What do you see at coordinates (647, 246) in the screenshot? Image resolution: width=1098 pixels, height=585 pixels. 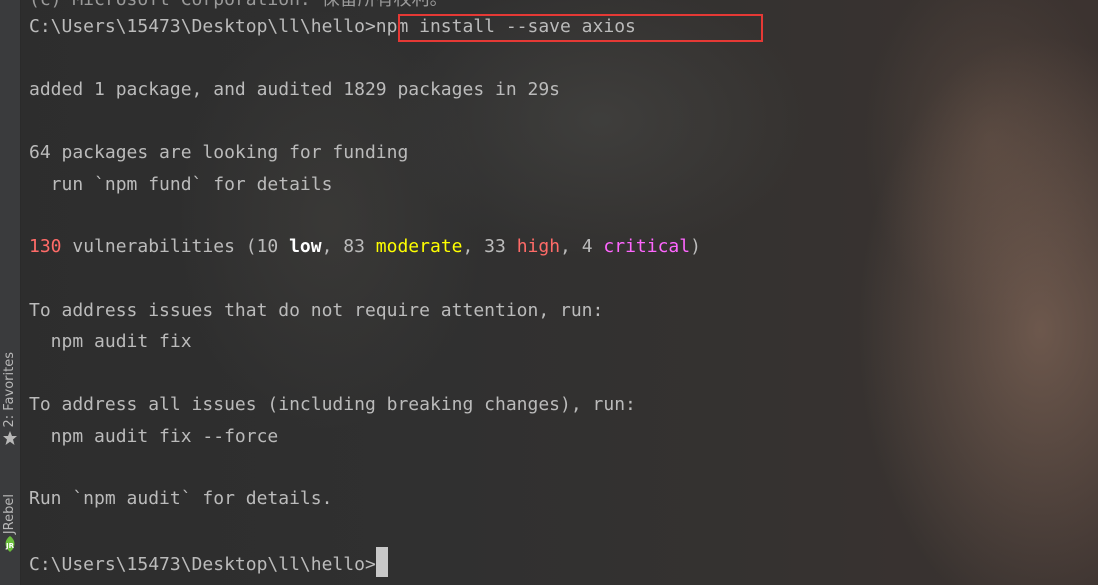 I see `severity-critical: critical` at bounding box center [647, 246].